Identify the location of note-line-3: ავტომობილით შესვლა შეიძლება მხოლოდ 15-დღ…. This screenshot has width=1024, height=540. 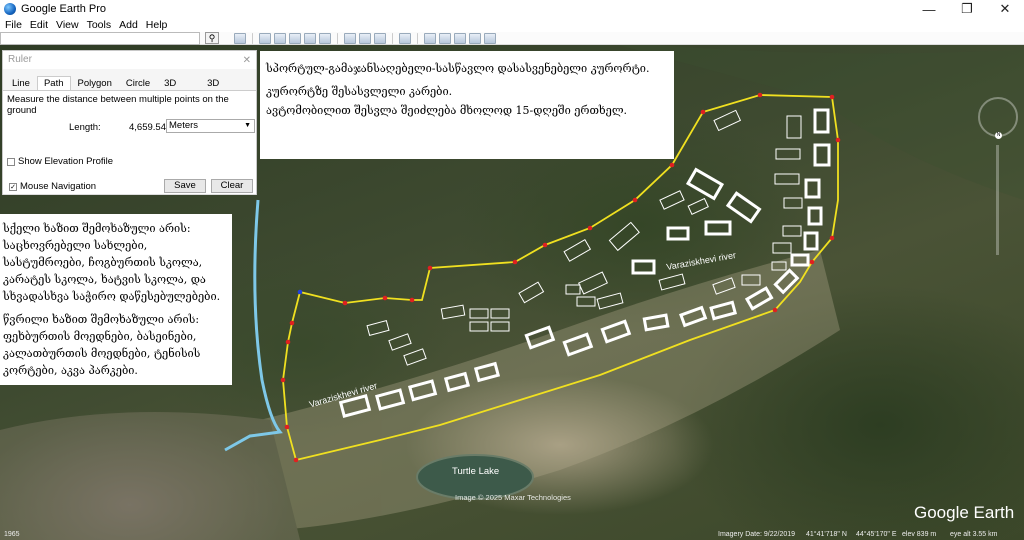
(447, 110).